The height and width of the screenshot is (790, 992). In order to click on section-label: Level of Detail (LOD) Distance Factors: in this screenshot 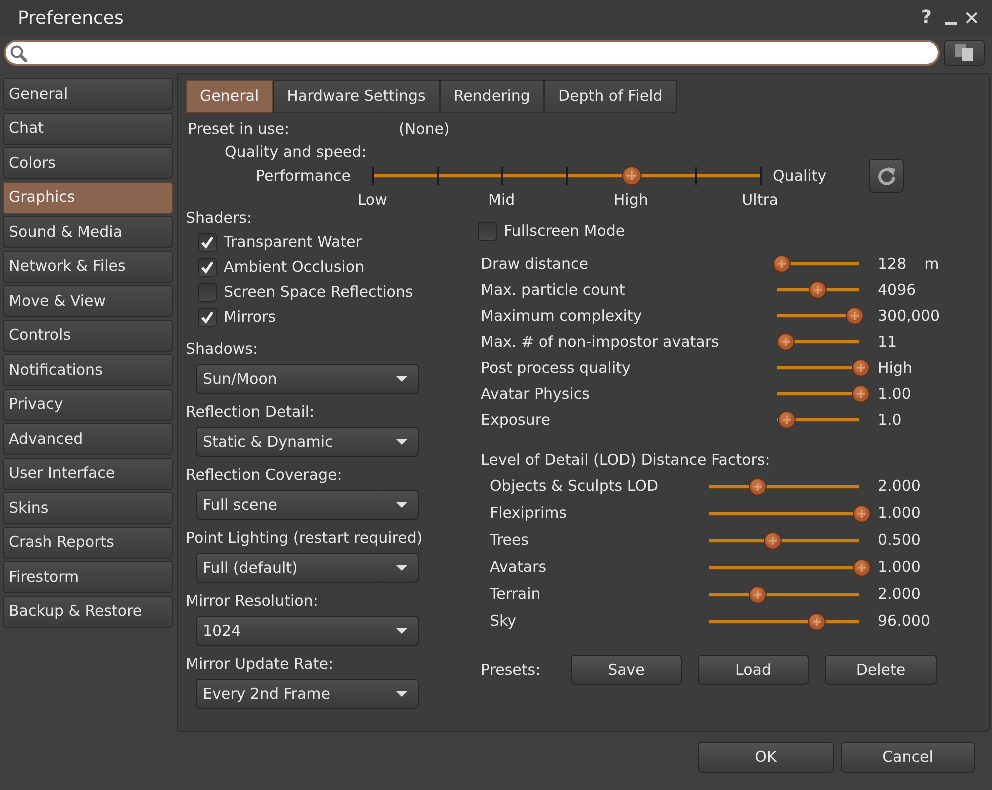, I will do `click(625, 460)`.